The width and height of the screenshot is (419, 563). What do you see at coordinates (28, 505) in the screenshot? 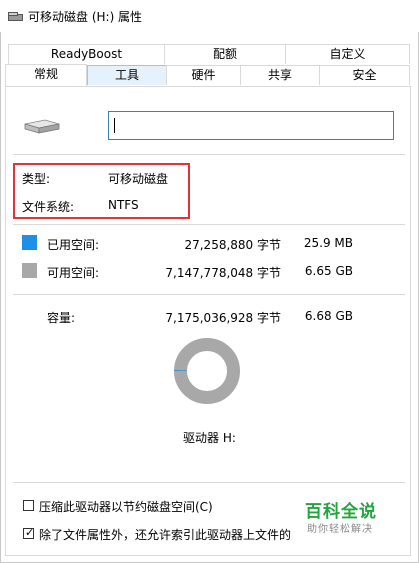
I see `compress-checkbox` at bounding box center [28, 505].